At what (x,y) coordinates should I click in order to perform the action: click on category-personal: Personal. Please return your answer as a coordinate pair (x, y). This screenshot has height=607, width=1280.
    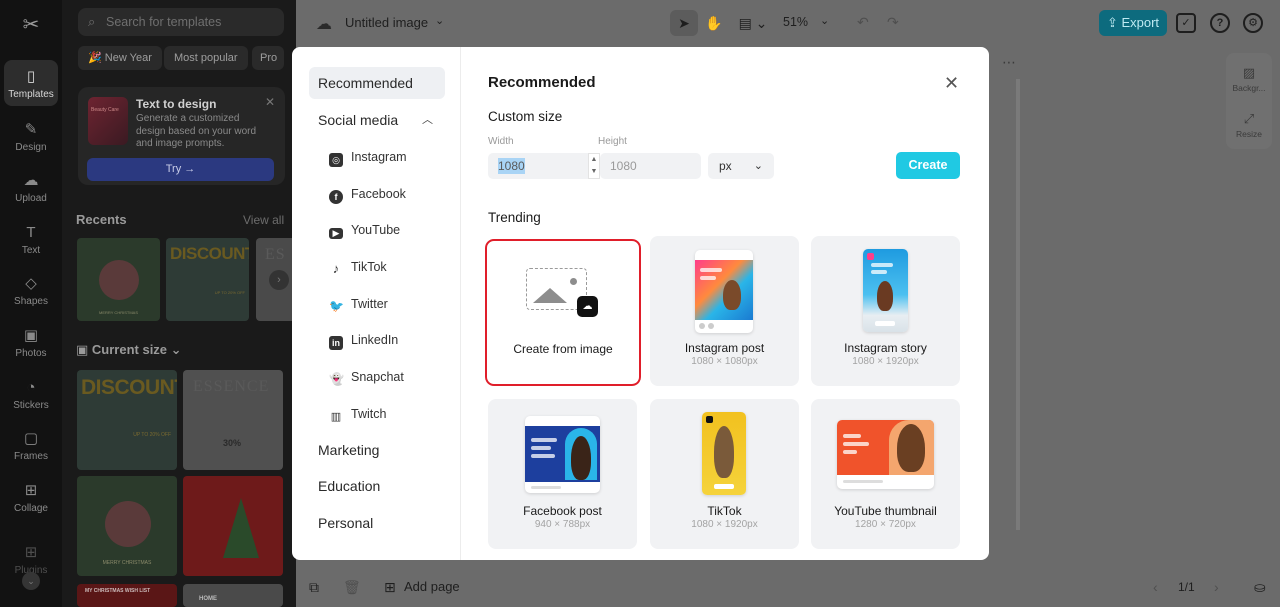
    Looking at the image, I should click on (377, 523).